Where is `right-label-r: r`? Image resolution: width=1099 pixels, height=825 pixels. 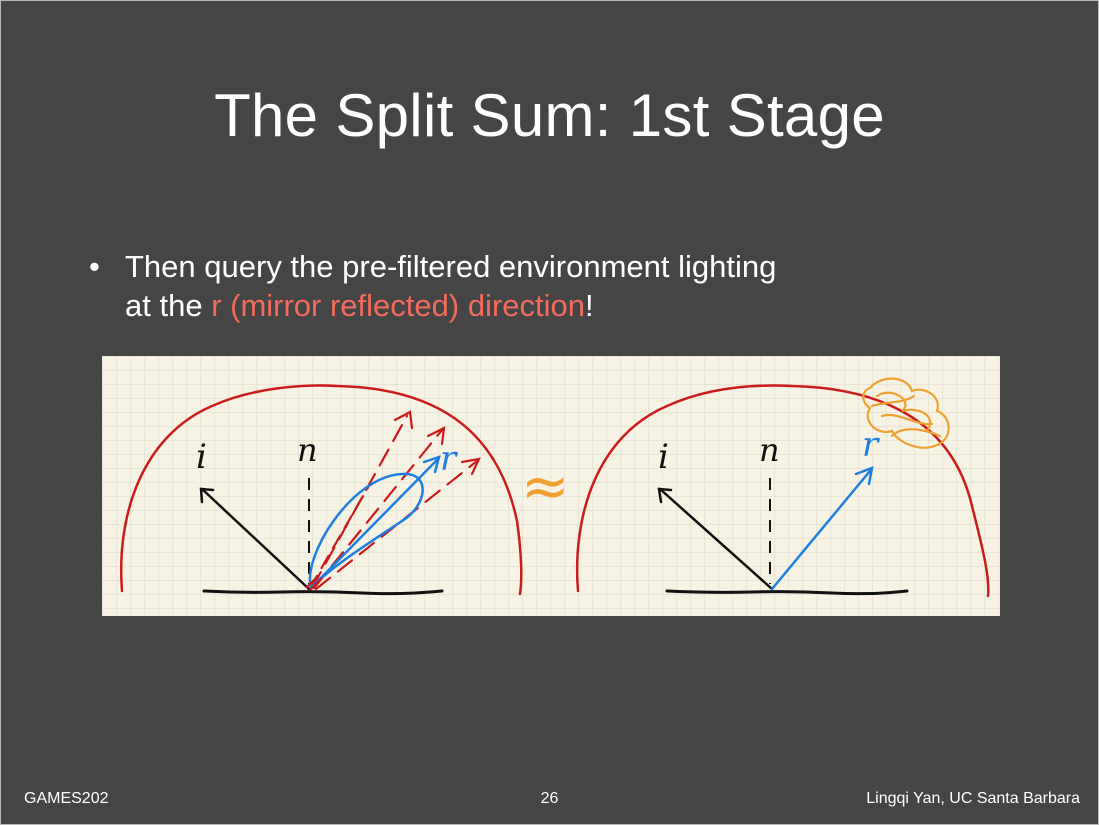 right-label-r: r is located at coordinates (871, 445).